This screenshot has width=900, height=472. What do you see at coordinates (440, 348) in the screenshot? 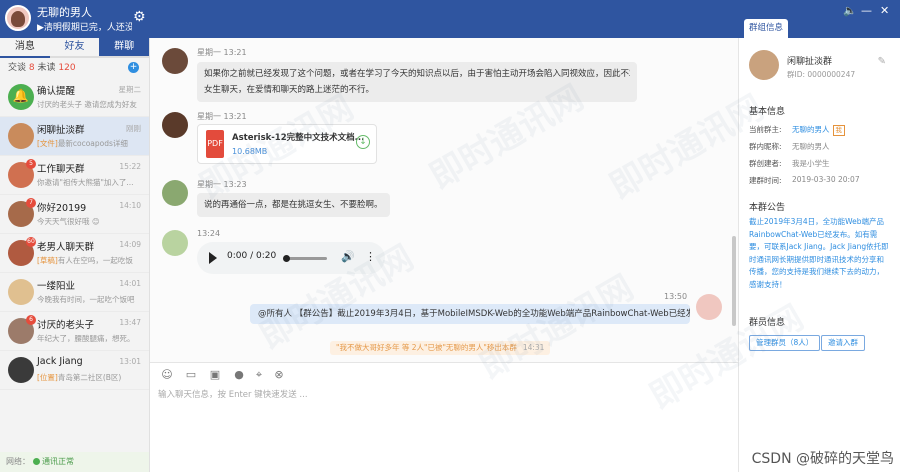
I see `system-notice: "我不做大哥好多年 等 2人"已被"无聊的男人"移出本群 14:31` at bounding box center [440, 348].